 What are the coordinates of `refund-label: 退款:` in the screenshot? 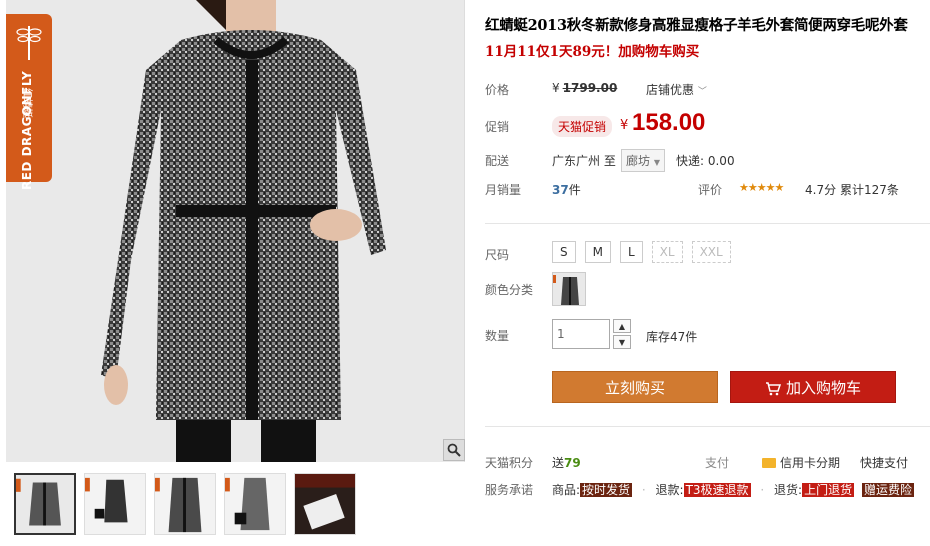 It's located at (669, 490).